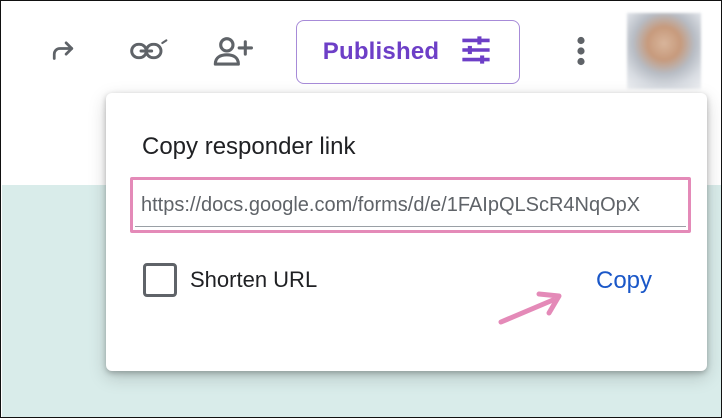 This screenshot has height=418, width=722. I want to click on copy-button: Copy, so click(624, 281).